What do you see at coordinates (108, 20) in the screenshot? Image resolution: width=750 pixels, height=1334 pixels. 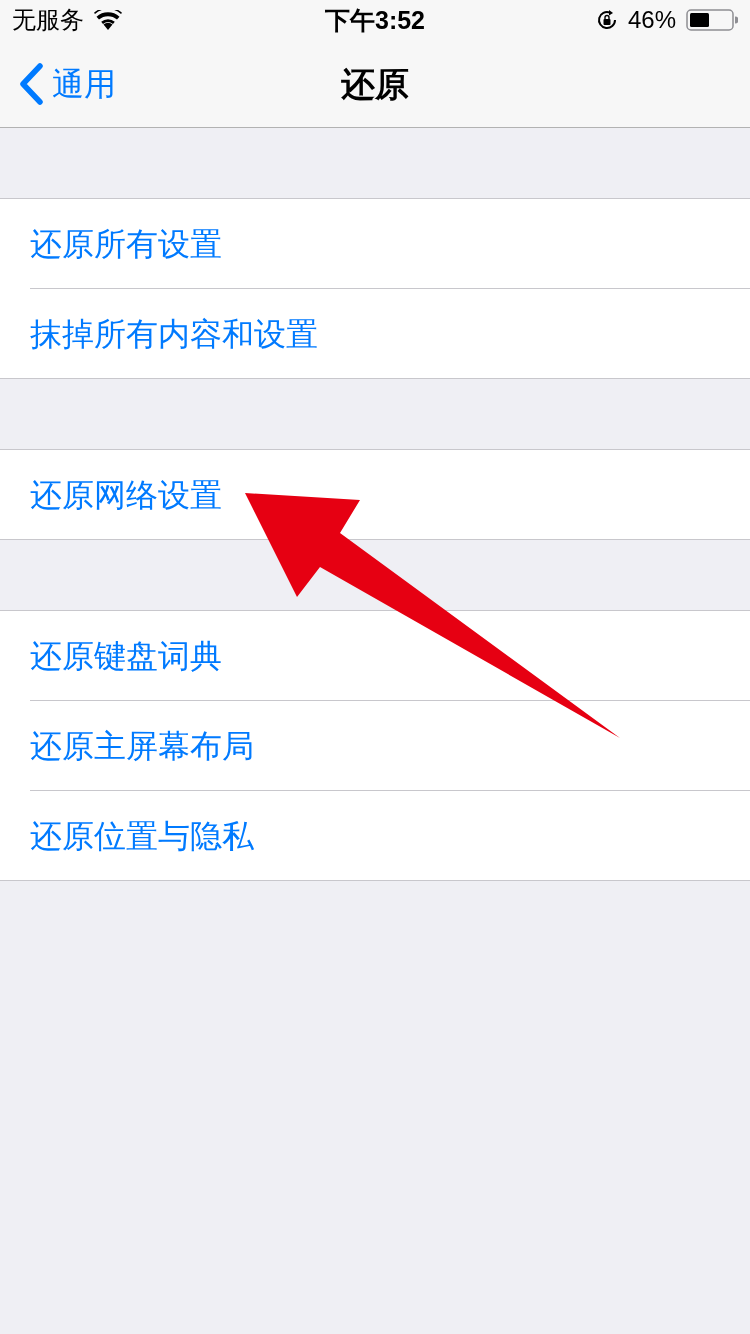 I see `wifi-icon` at bounding box center [108, 20].